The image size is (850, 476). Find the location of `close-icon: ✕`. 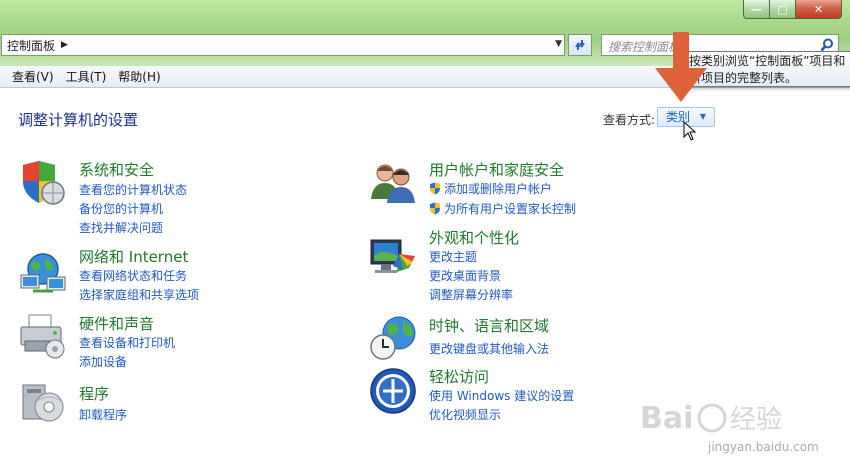

close-icon: ✕ is located at coordinates (818, 9).